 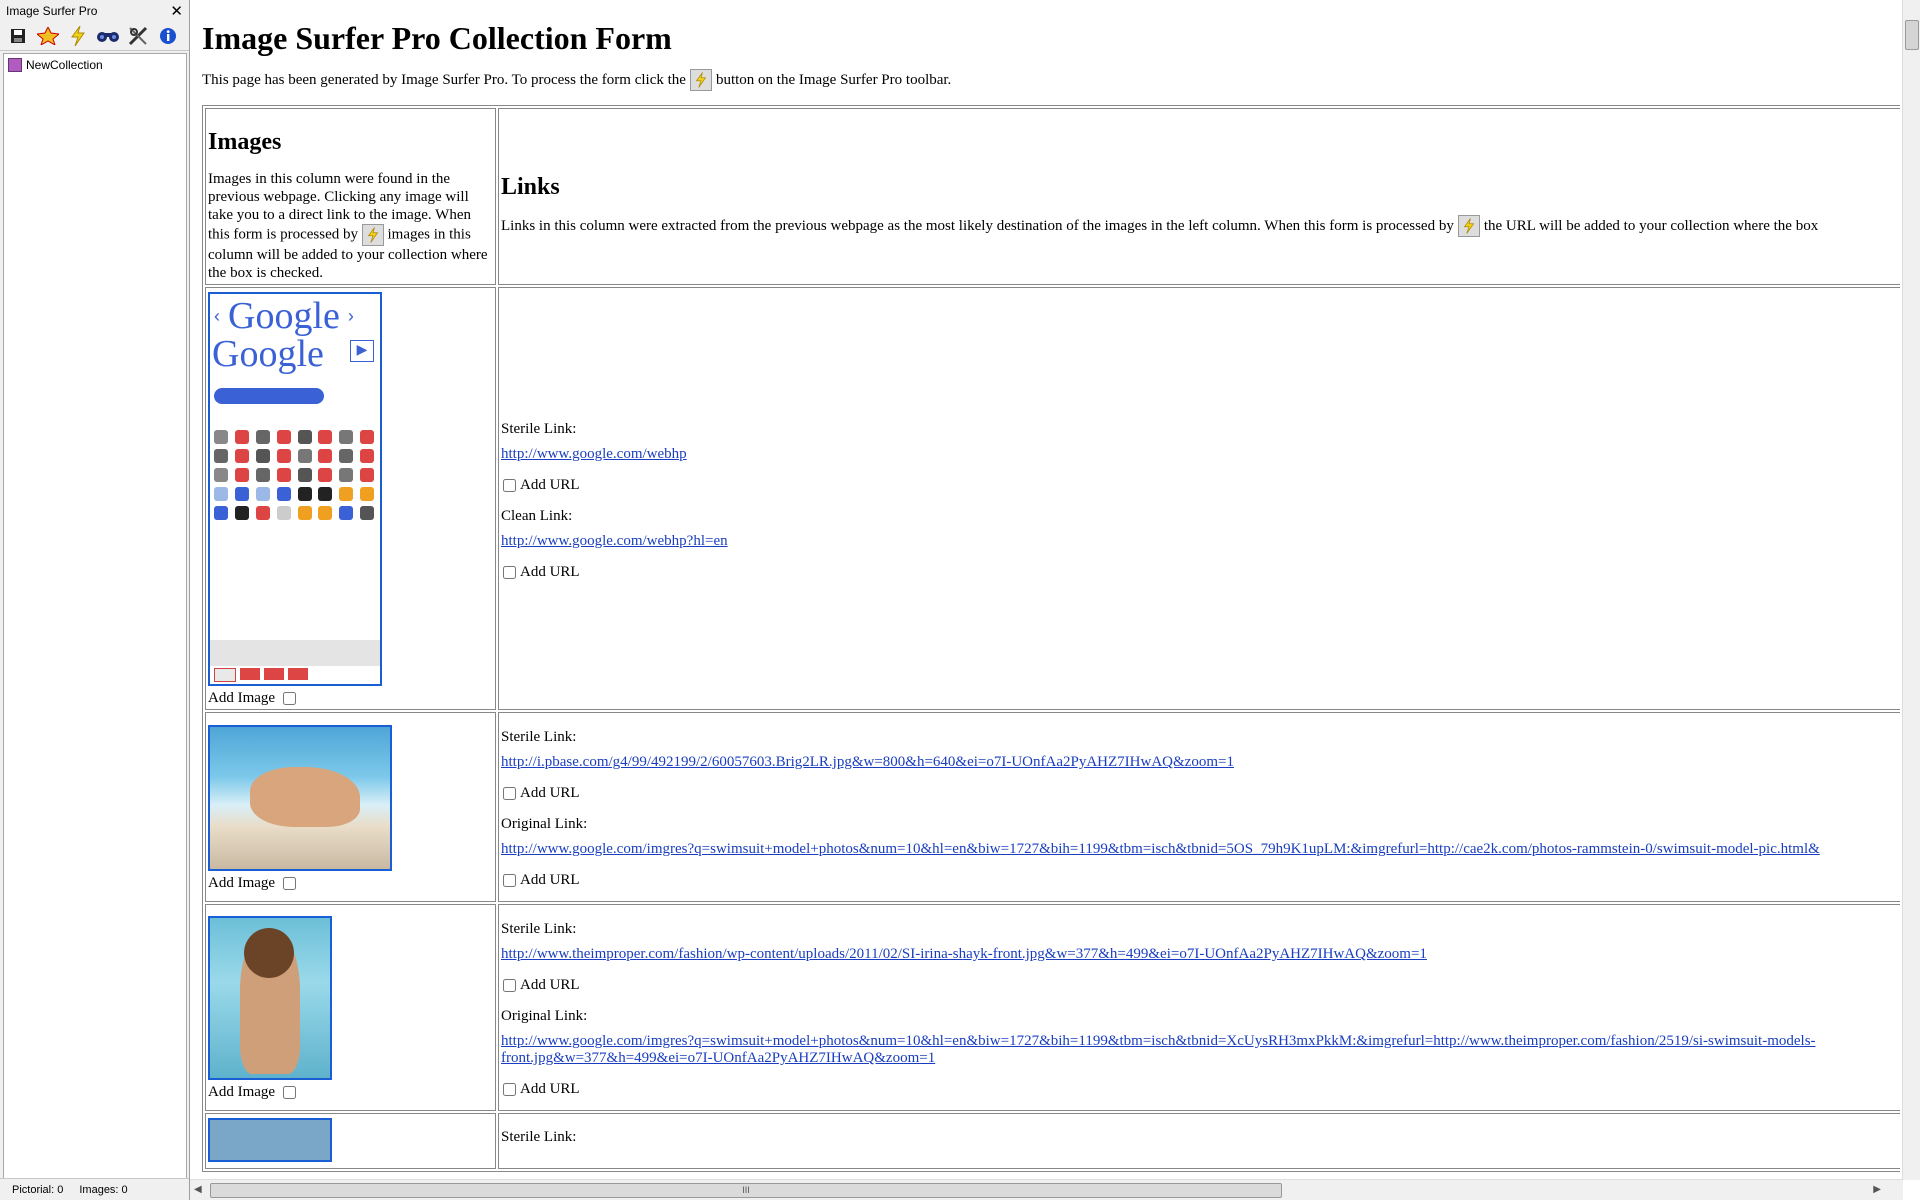 I want to click on phone-icon, so click(x=283, y=456).